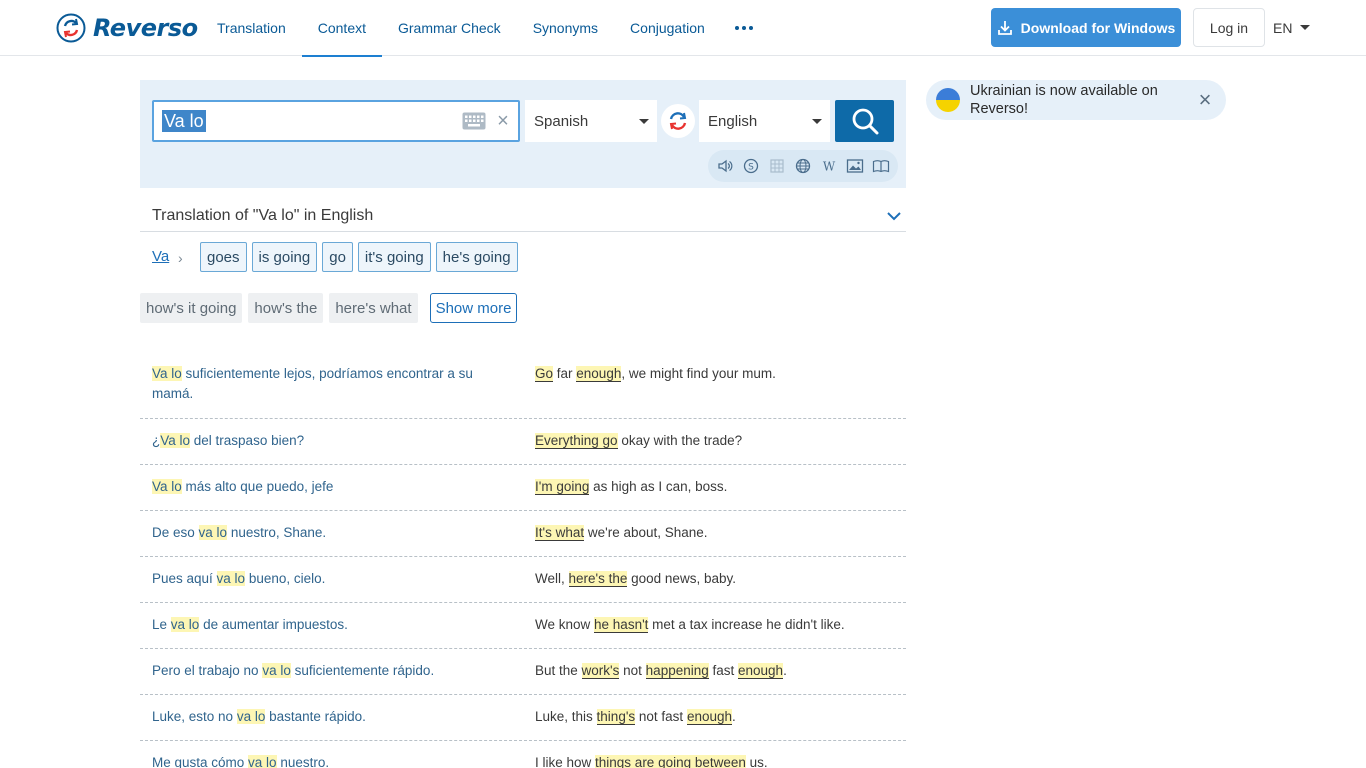  I want to click on chevron-down-icon, so click(894, 216).